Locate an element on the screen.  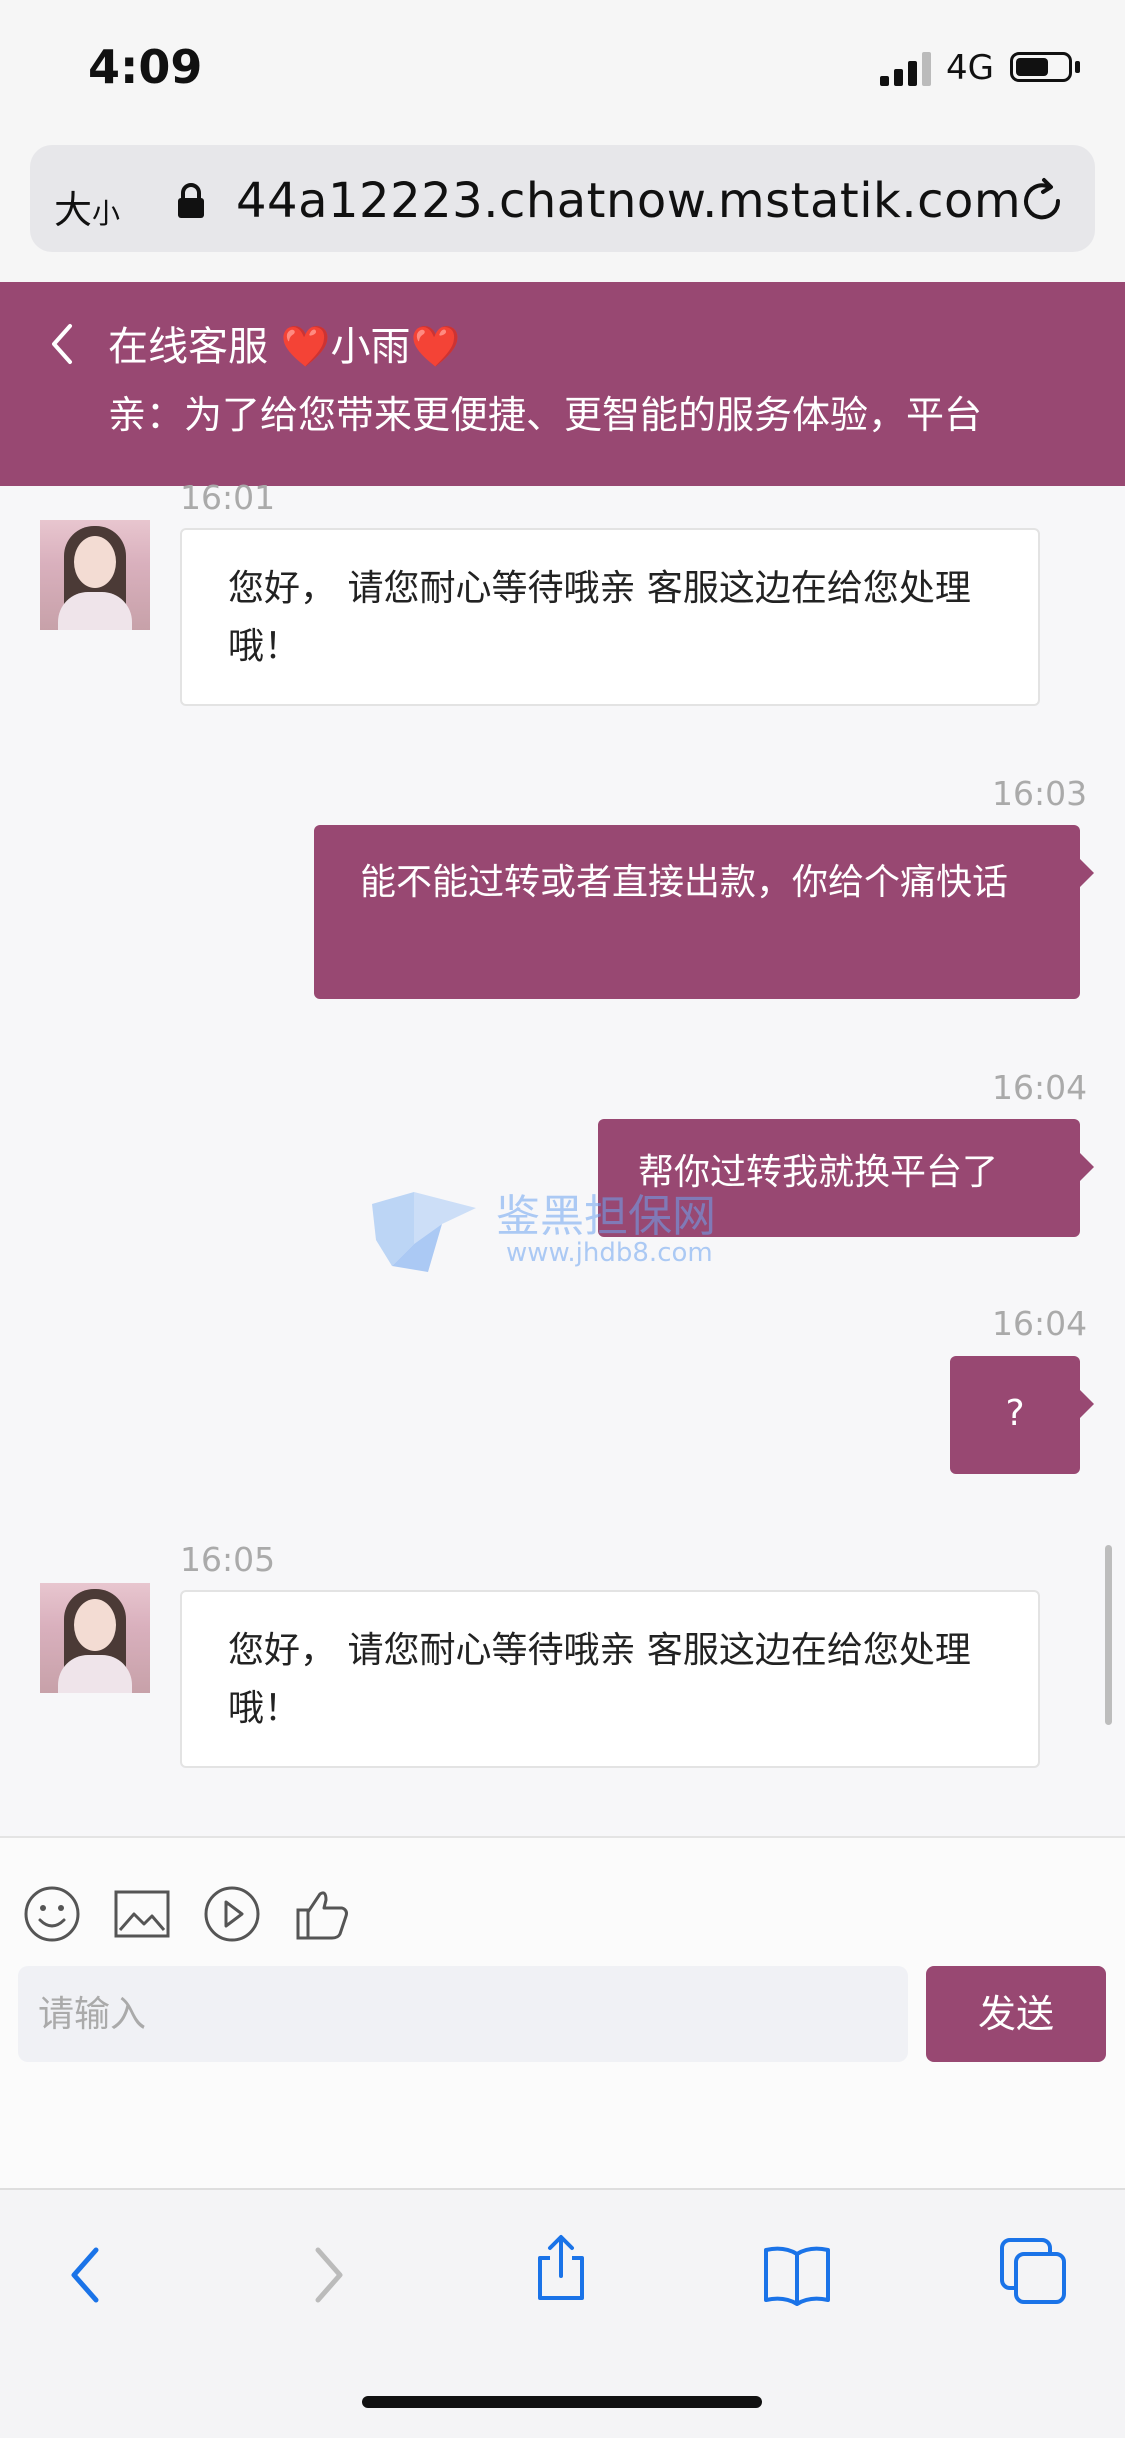
message-time: 16:01 is located at coordinates (228, 497).